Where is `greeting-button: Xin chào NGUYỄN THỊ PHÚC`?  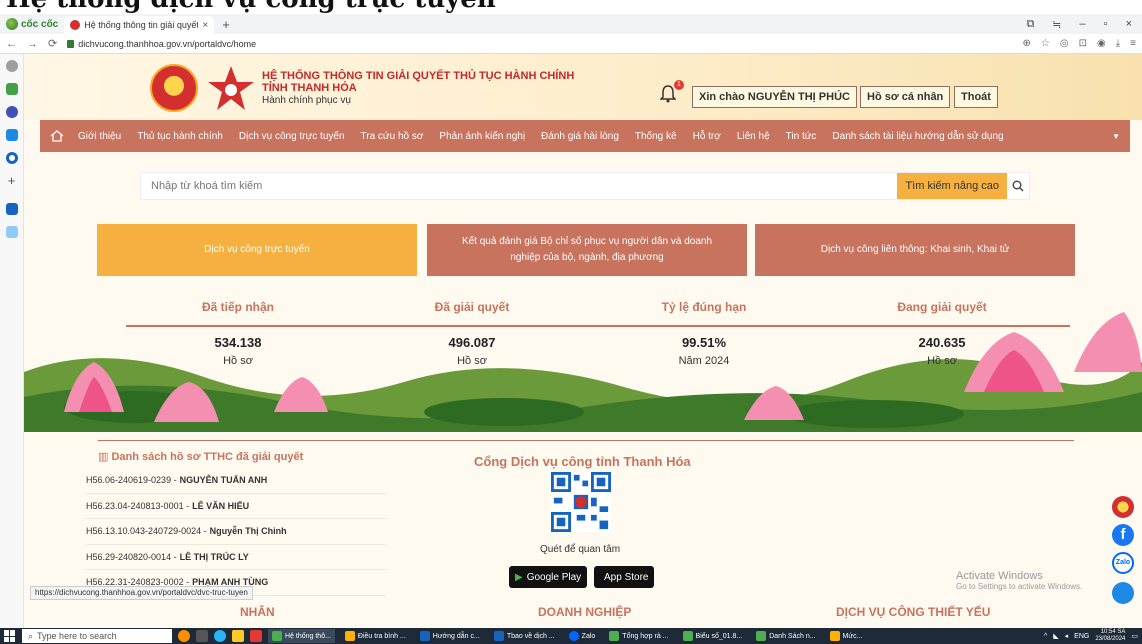
greeting-button: Xin chào NGUYỄN THỊ PHÚC is located at coordinates (774, 97).